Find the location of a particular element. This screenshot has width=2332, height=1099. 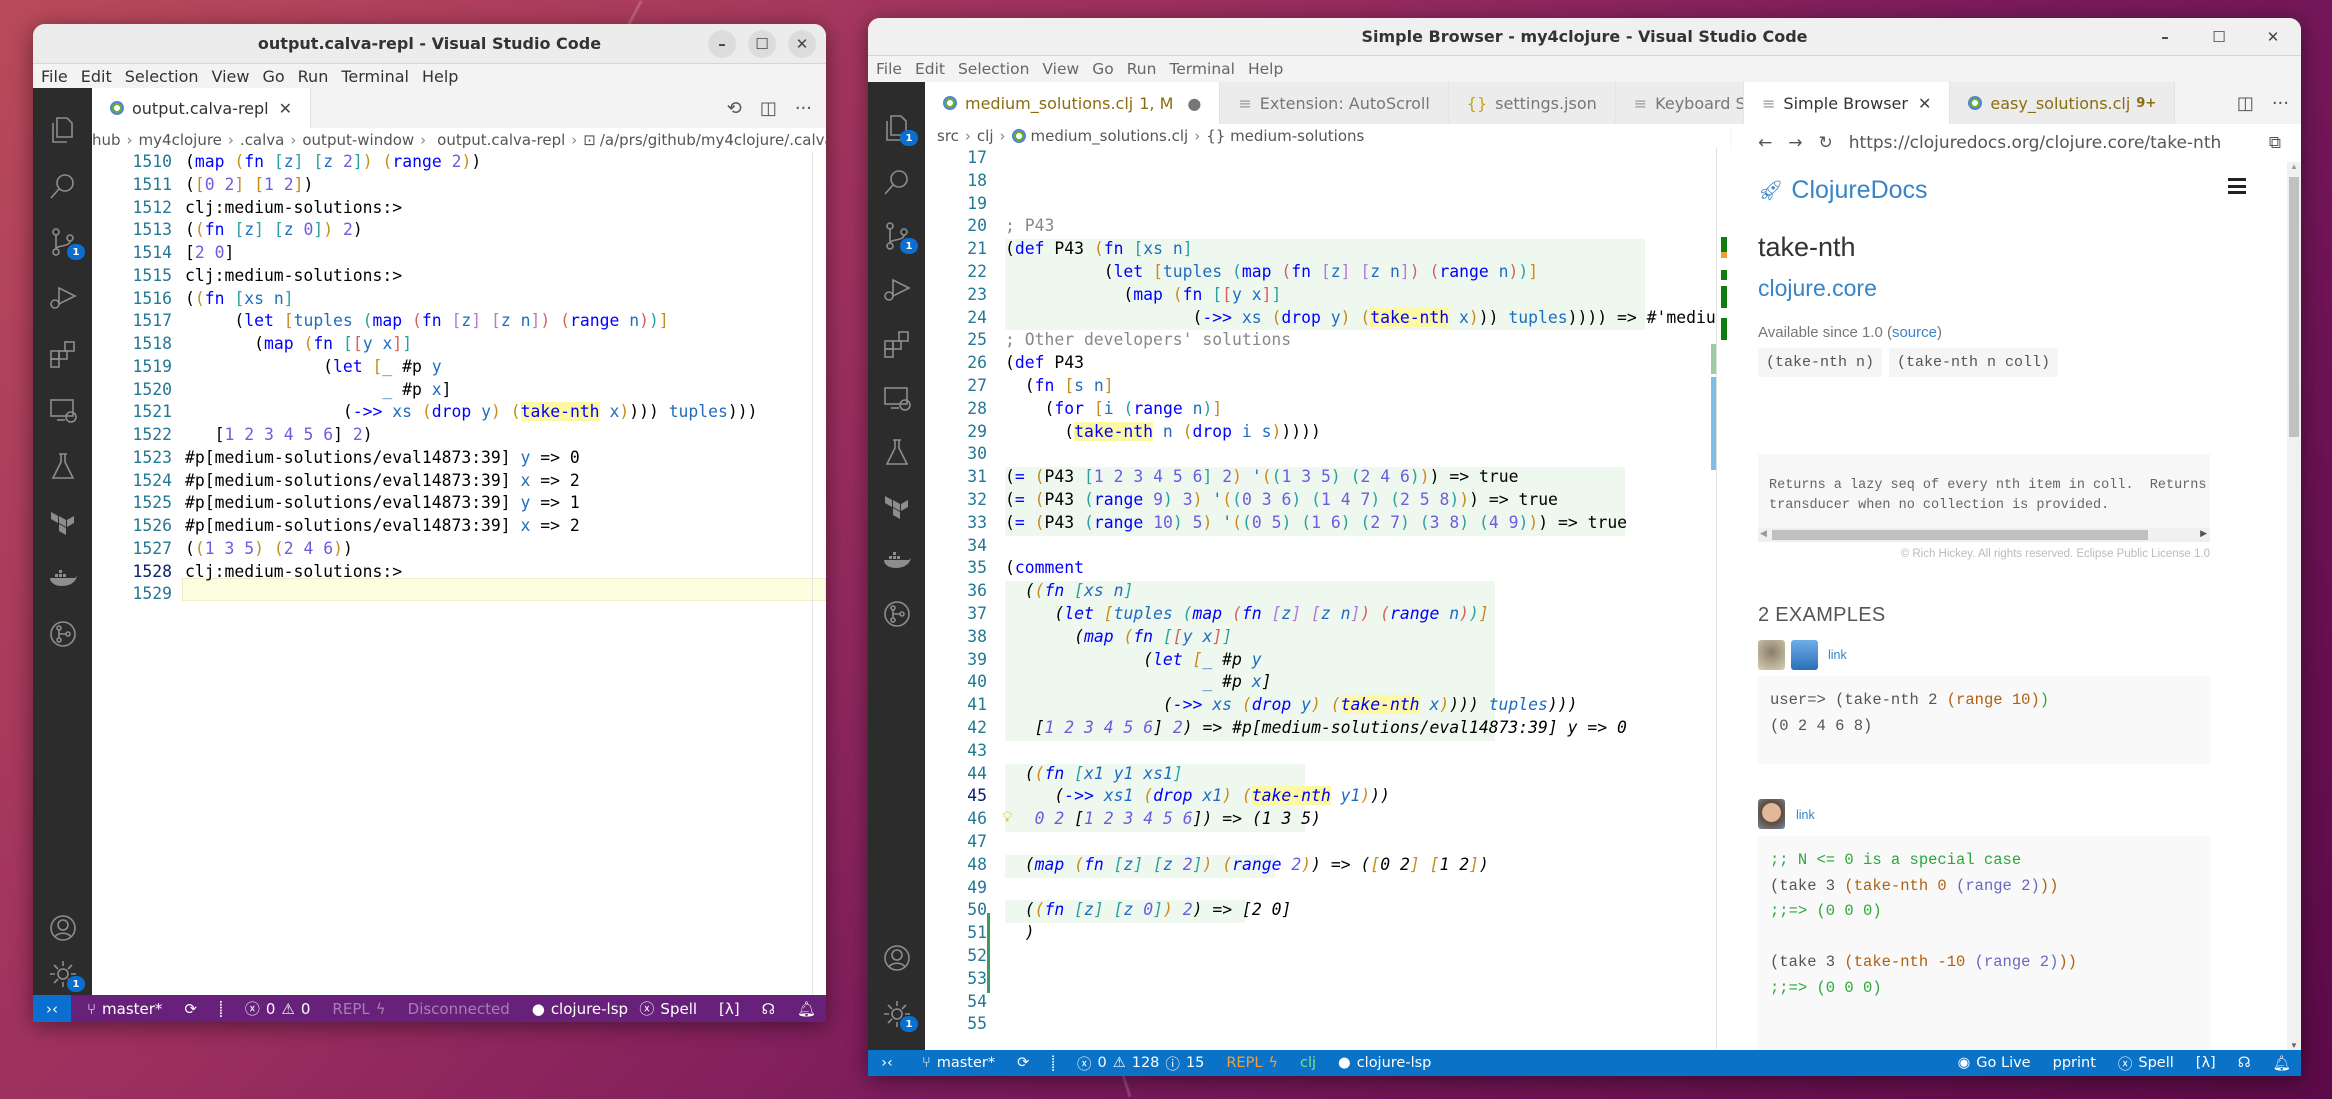

code-line: (->> xs1 (drop x1) (take-nth y1))) is located at coordinates (1197, 796).